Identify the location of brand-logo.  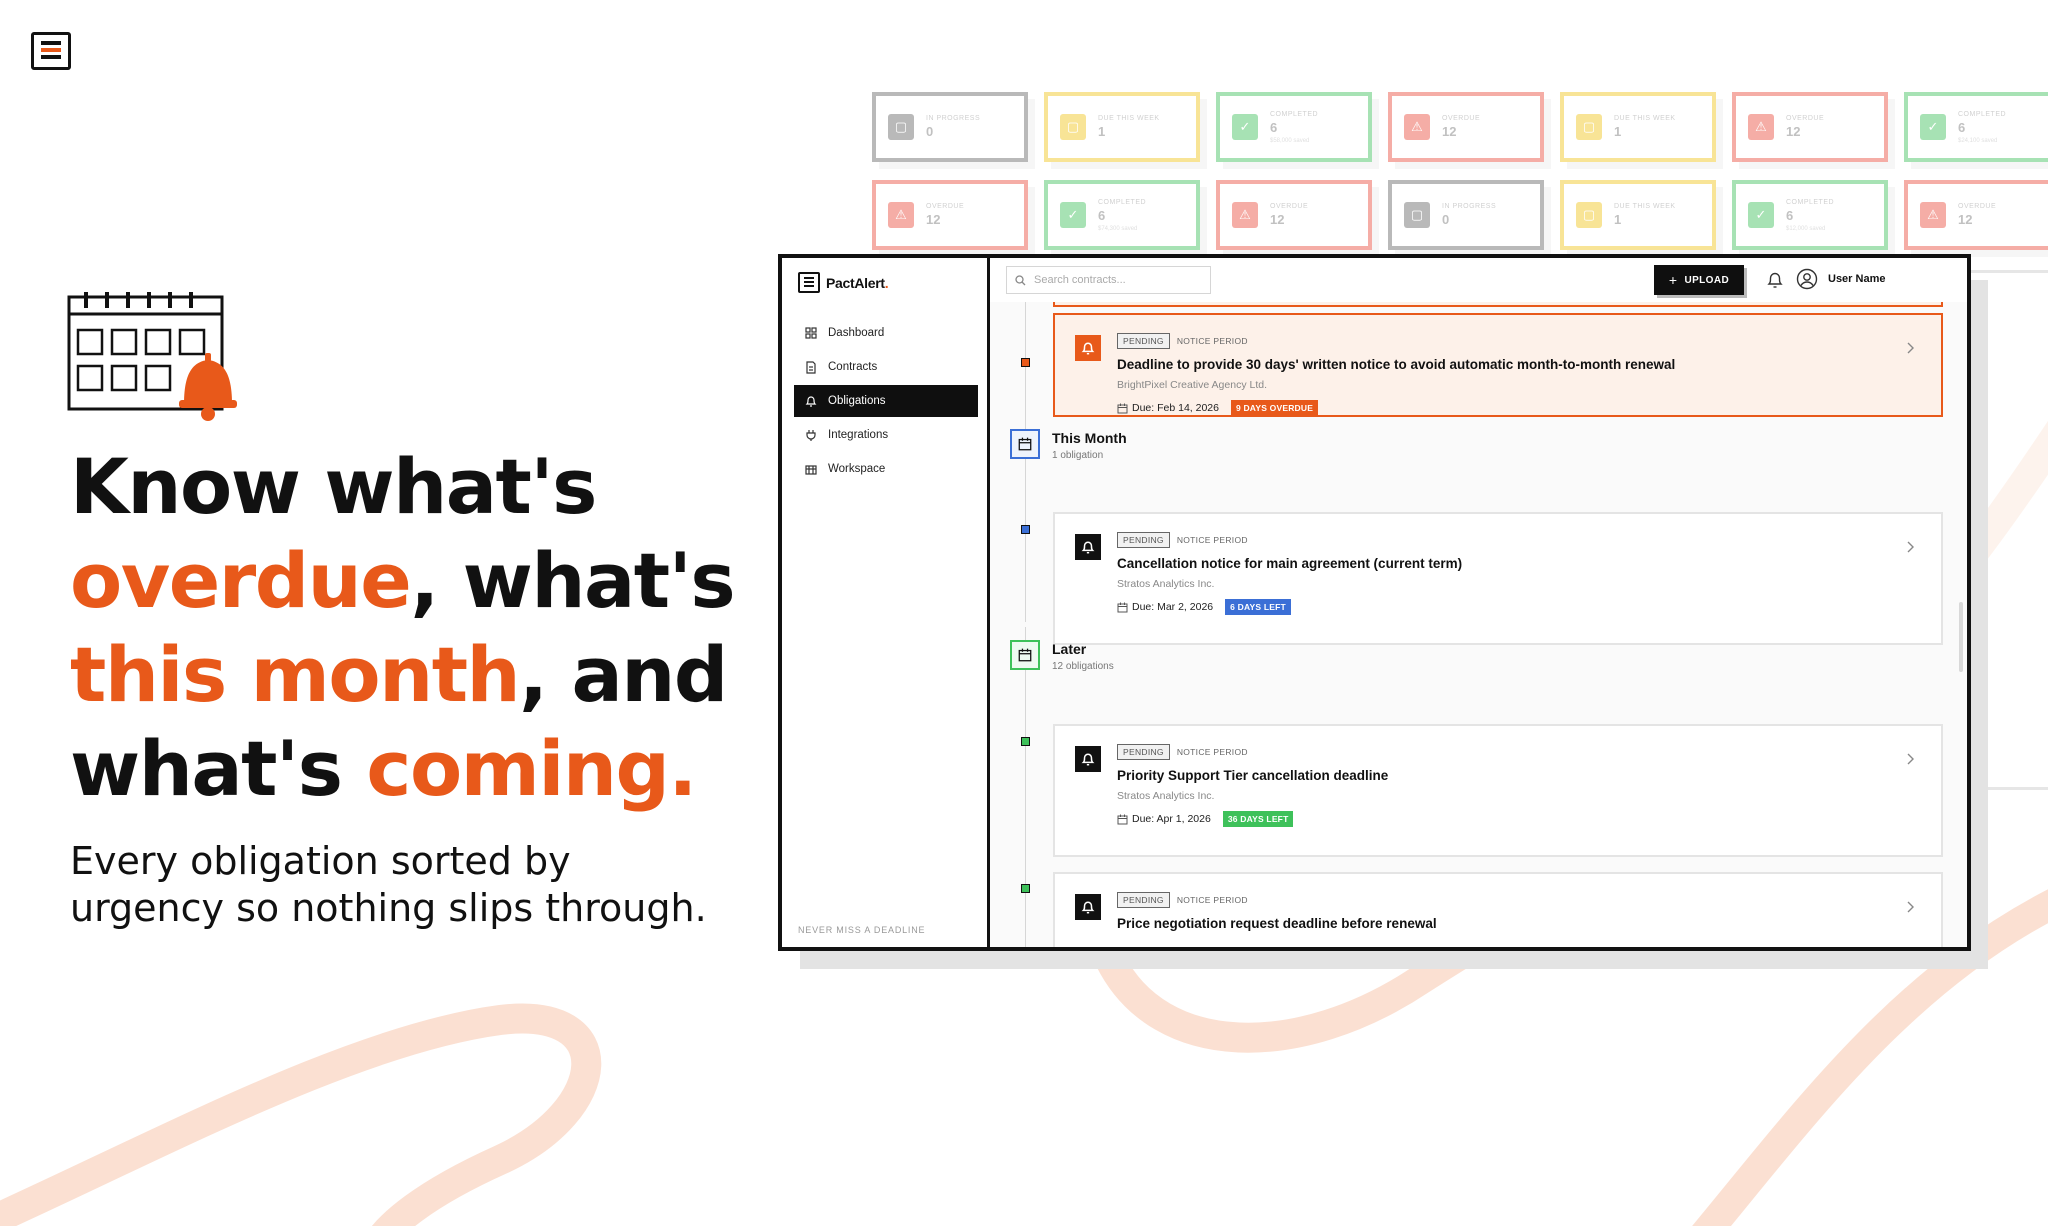
(51, 51).